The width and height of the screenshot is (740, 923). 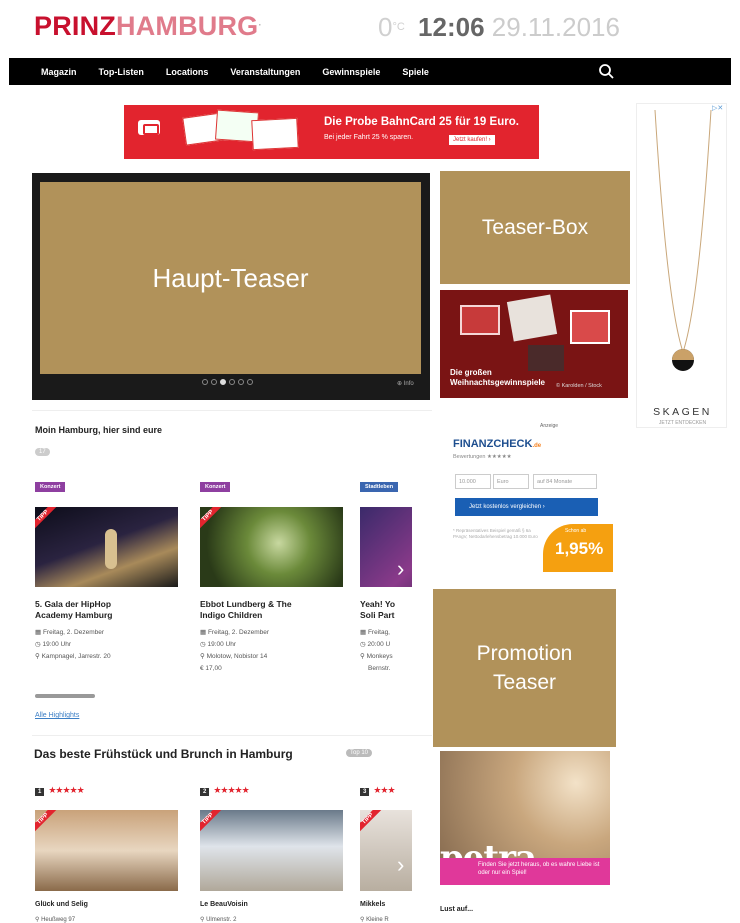 What do you see at coordinates (351, 72) in the screenshot?
I see `nav-item-gewinnspiele: Gewinnspiele` at bounding box center [351, 72].